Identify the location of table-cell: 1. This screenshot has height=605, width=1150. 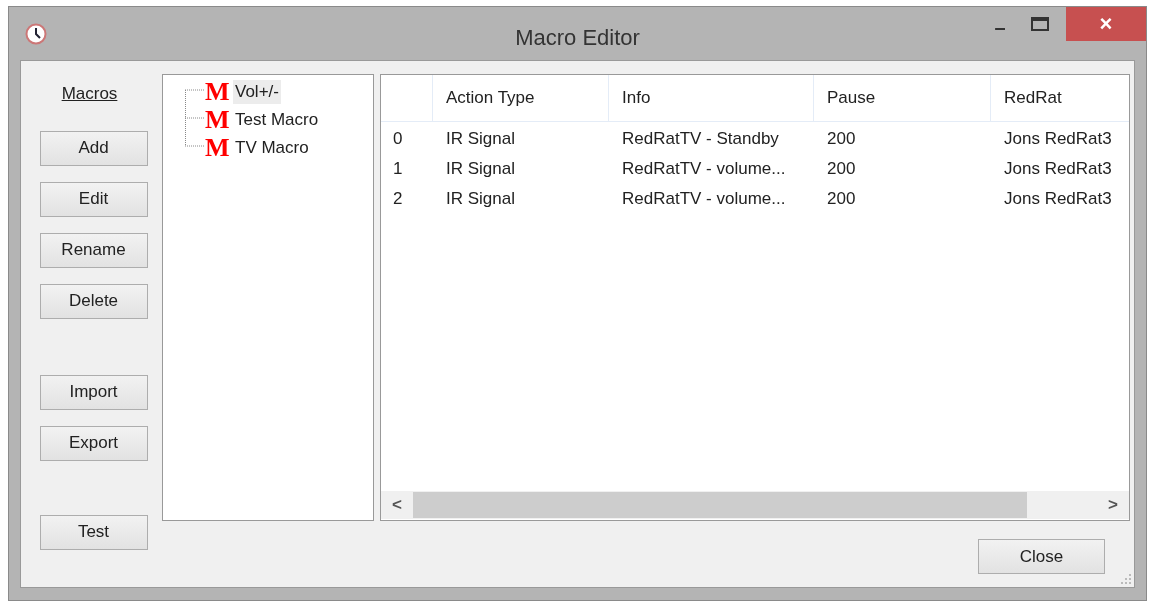
(398, 169).